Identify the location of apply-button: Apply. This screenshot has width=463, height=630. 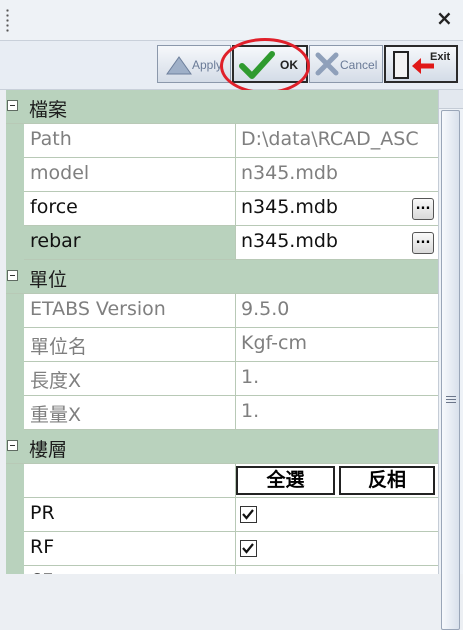
(194, 64).